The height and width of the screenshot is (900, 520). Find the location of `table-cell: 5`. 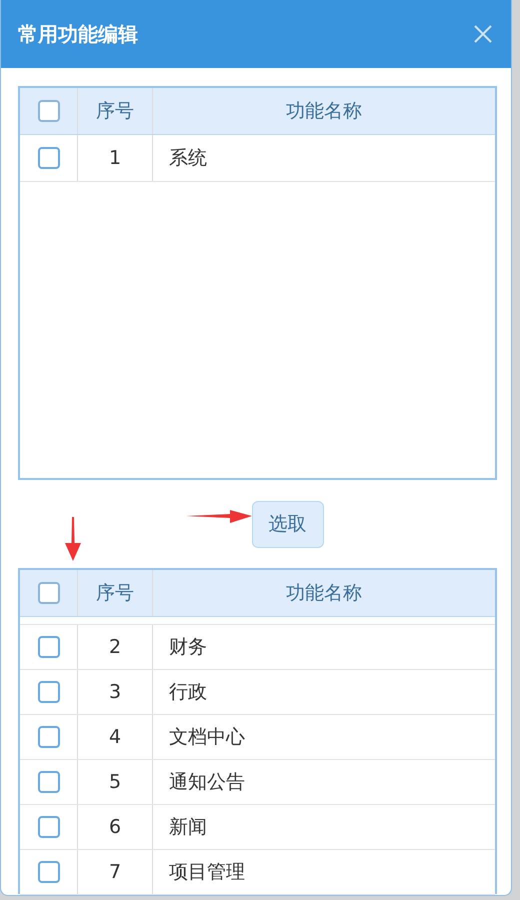

table-cell: 5 is located at coordinates (115, 782).